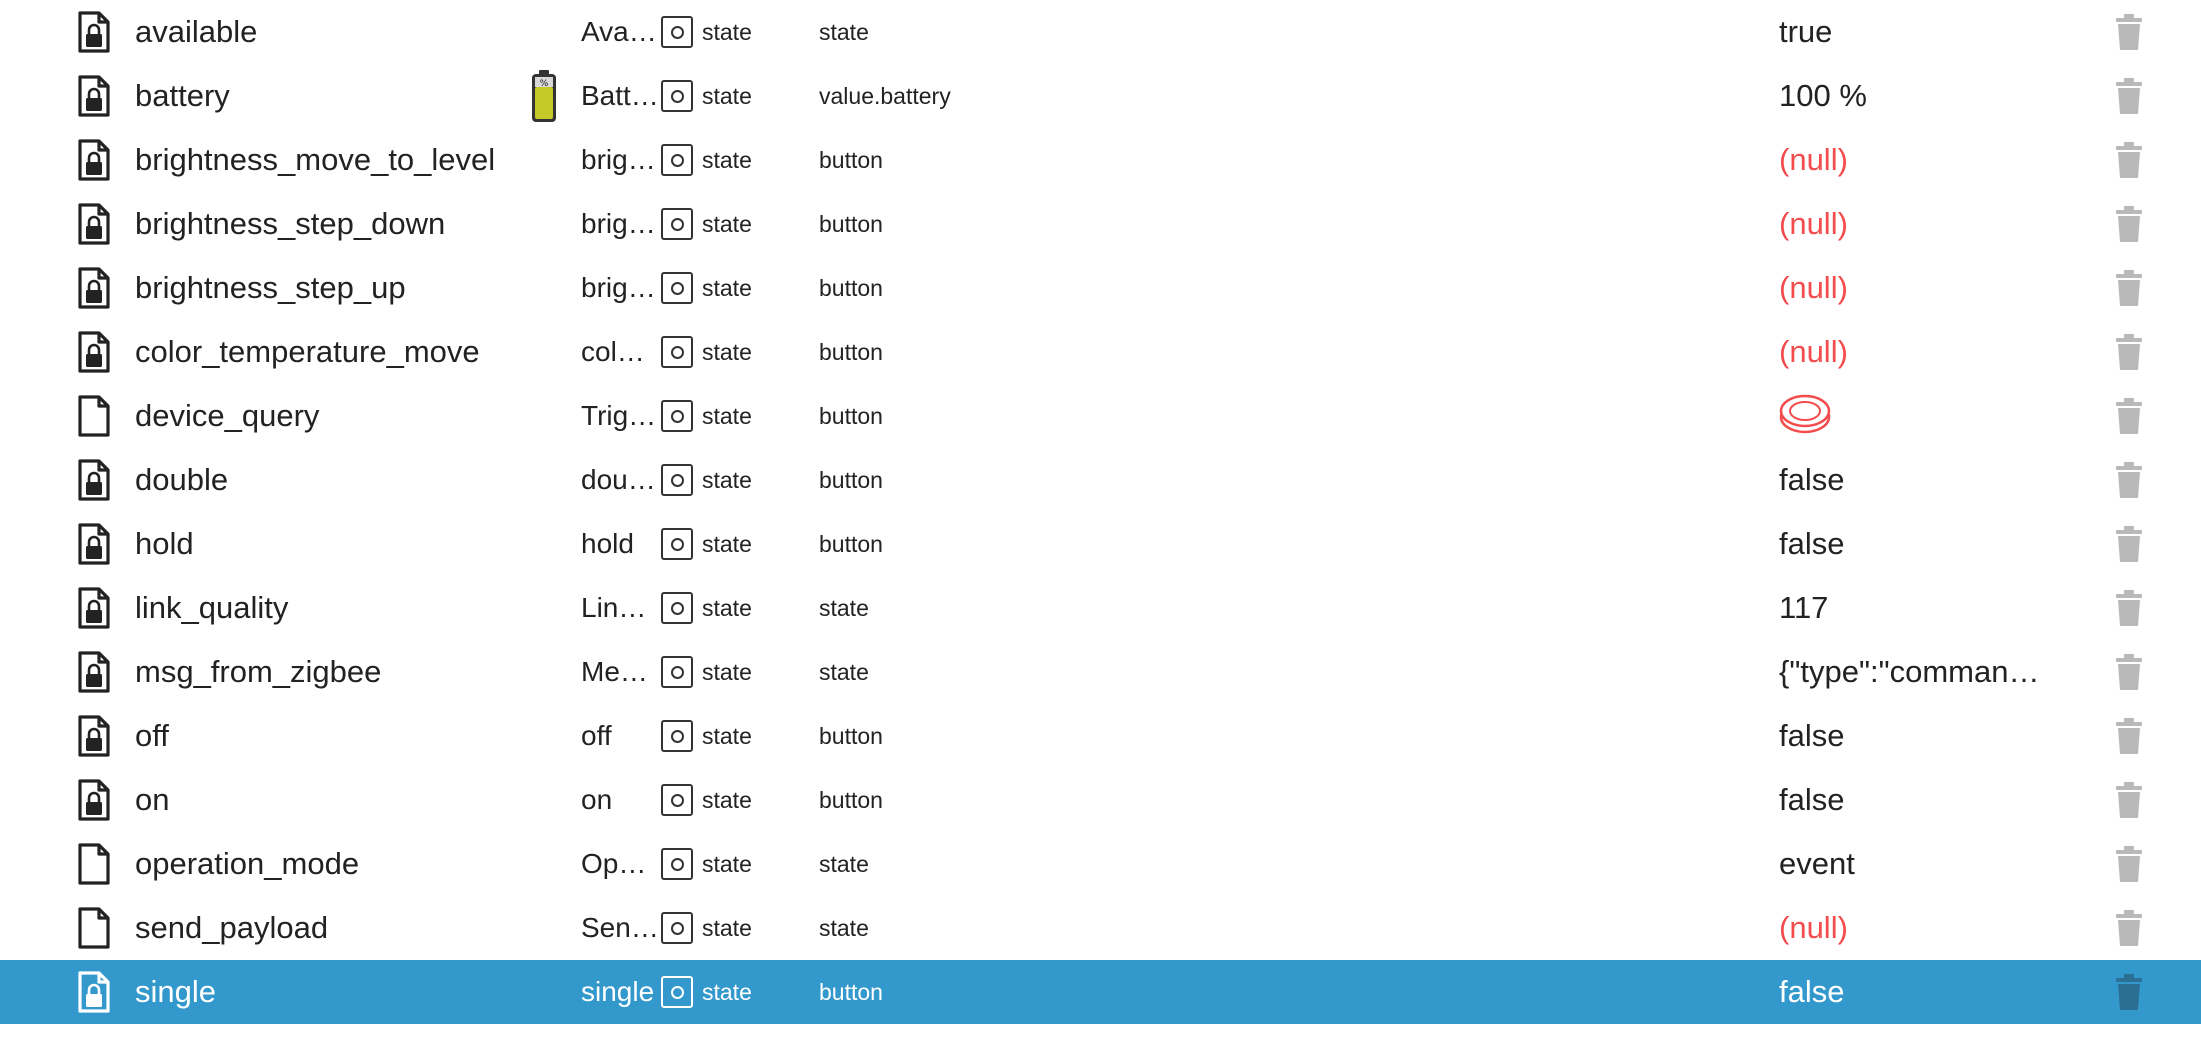  What do you see at coordinates (325, 672) in the screenshot?
I see `object-name: msg_from_zigbee` at bounding box center [325, 672].